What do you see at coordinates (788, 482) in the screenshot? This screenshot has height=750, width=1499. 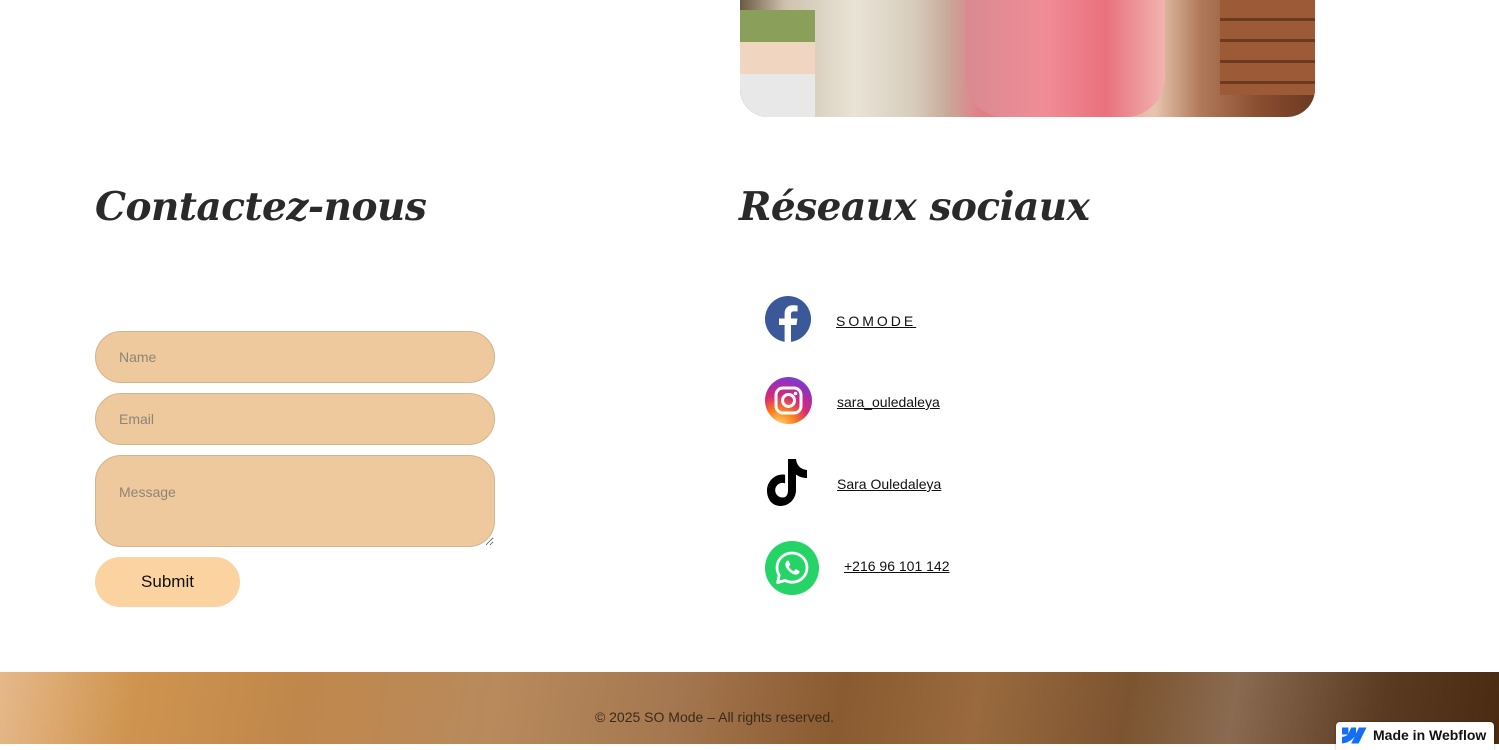 I see `tiktok-icon` at bounding box center [788, 482].